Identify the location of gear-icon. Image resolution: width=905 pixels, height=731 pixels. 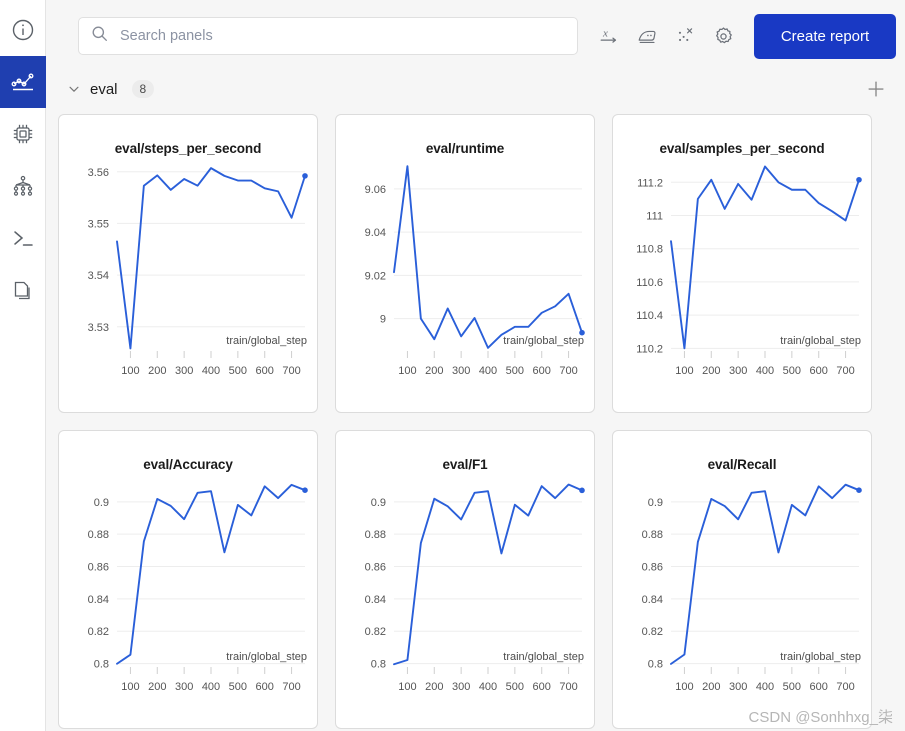
(723, 36).